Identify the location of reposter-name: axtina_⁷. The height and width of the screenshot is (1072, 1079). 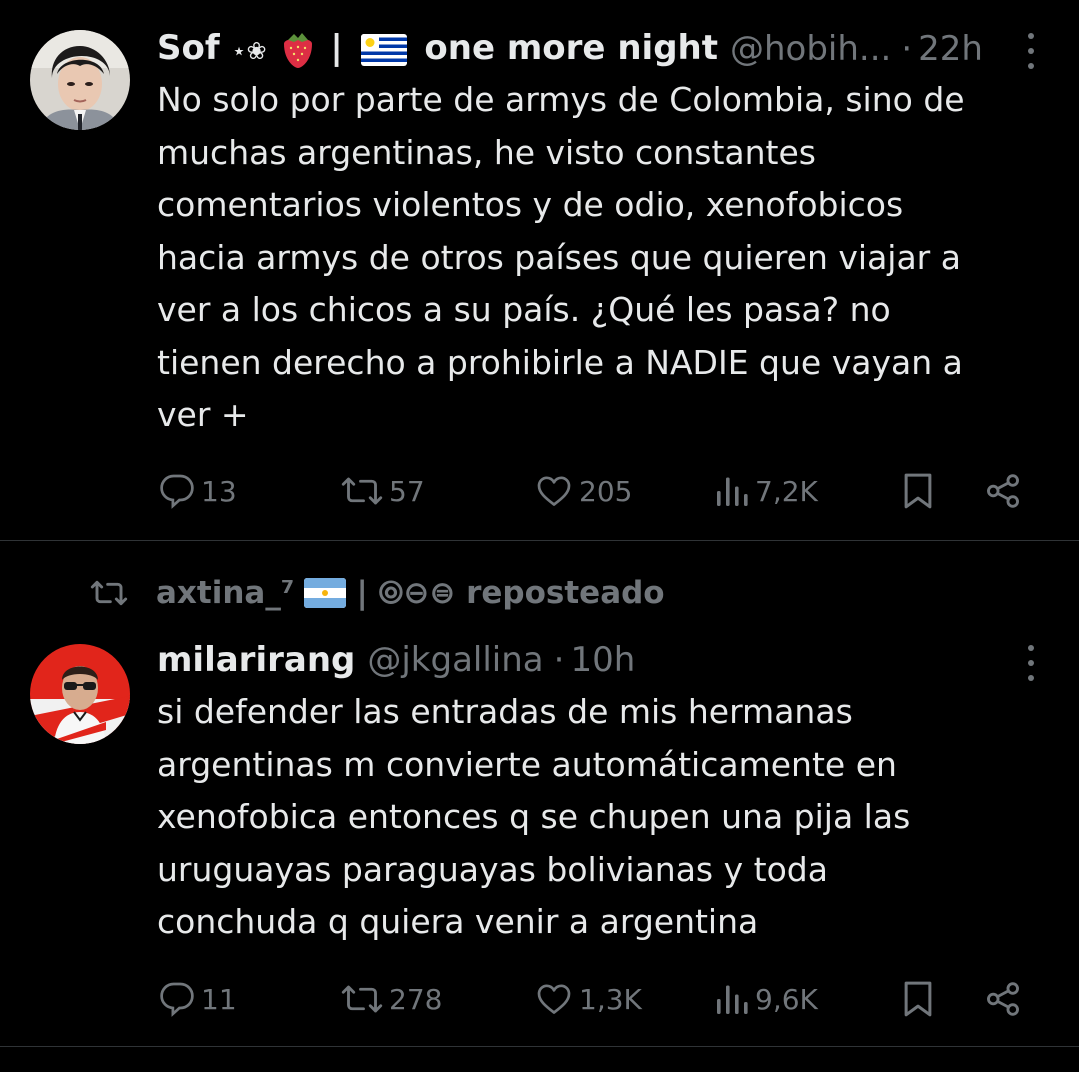
(225, 593).